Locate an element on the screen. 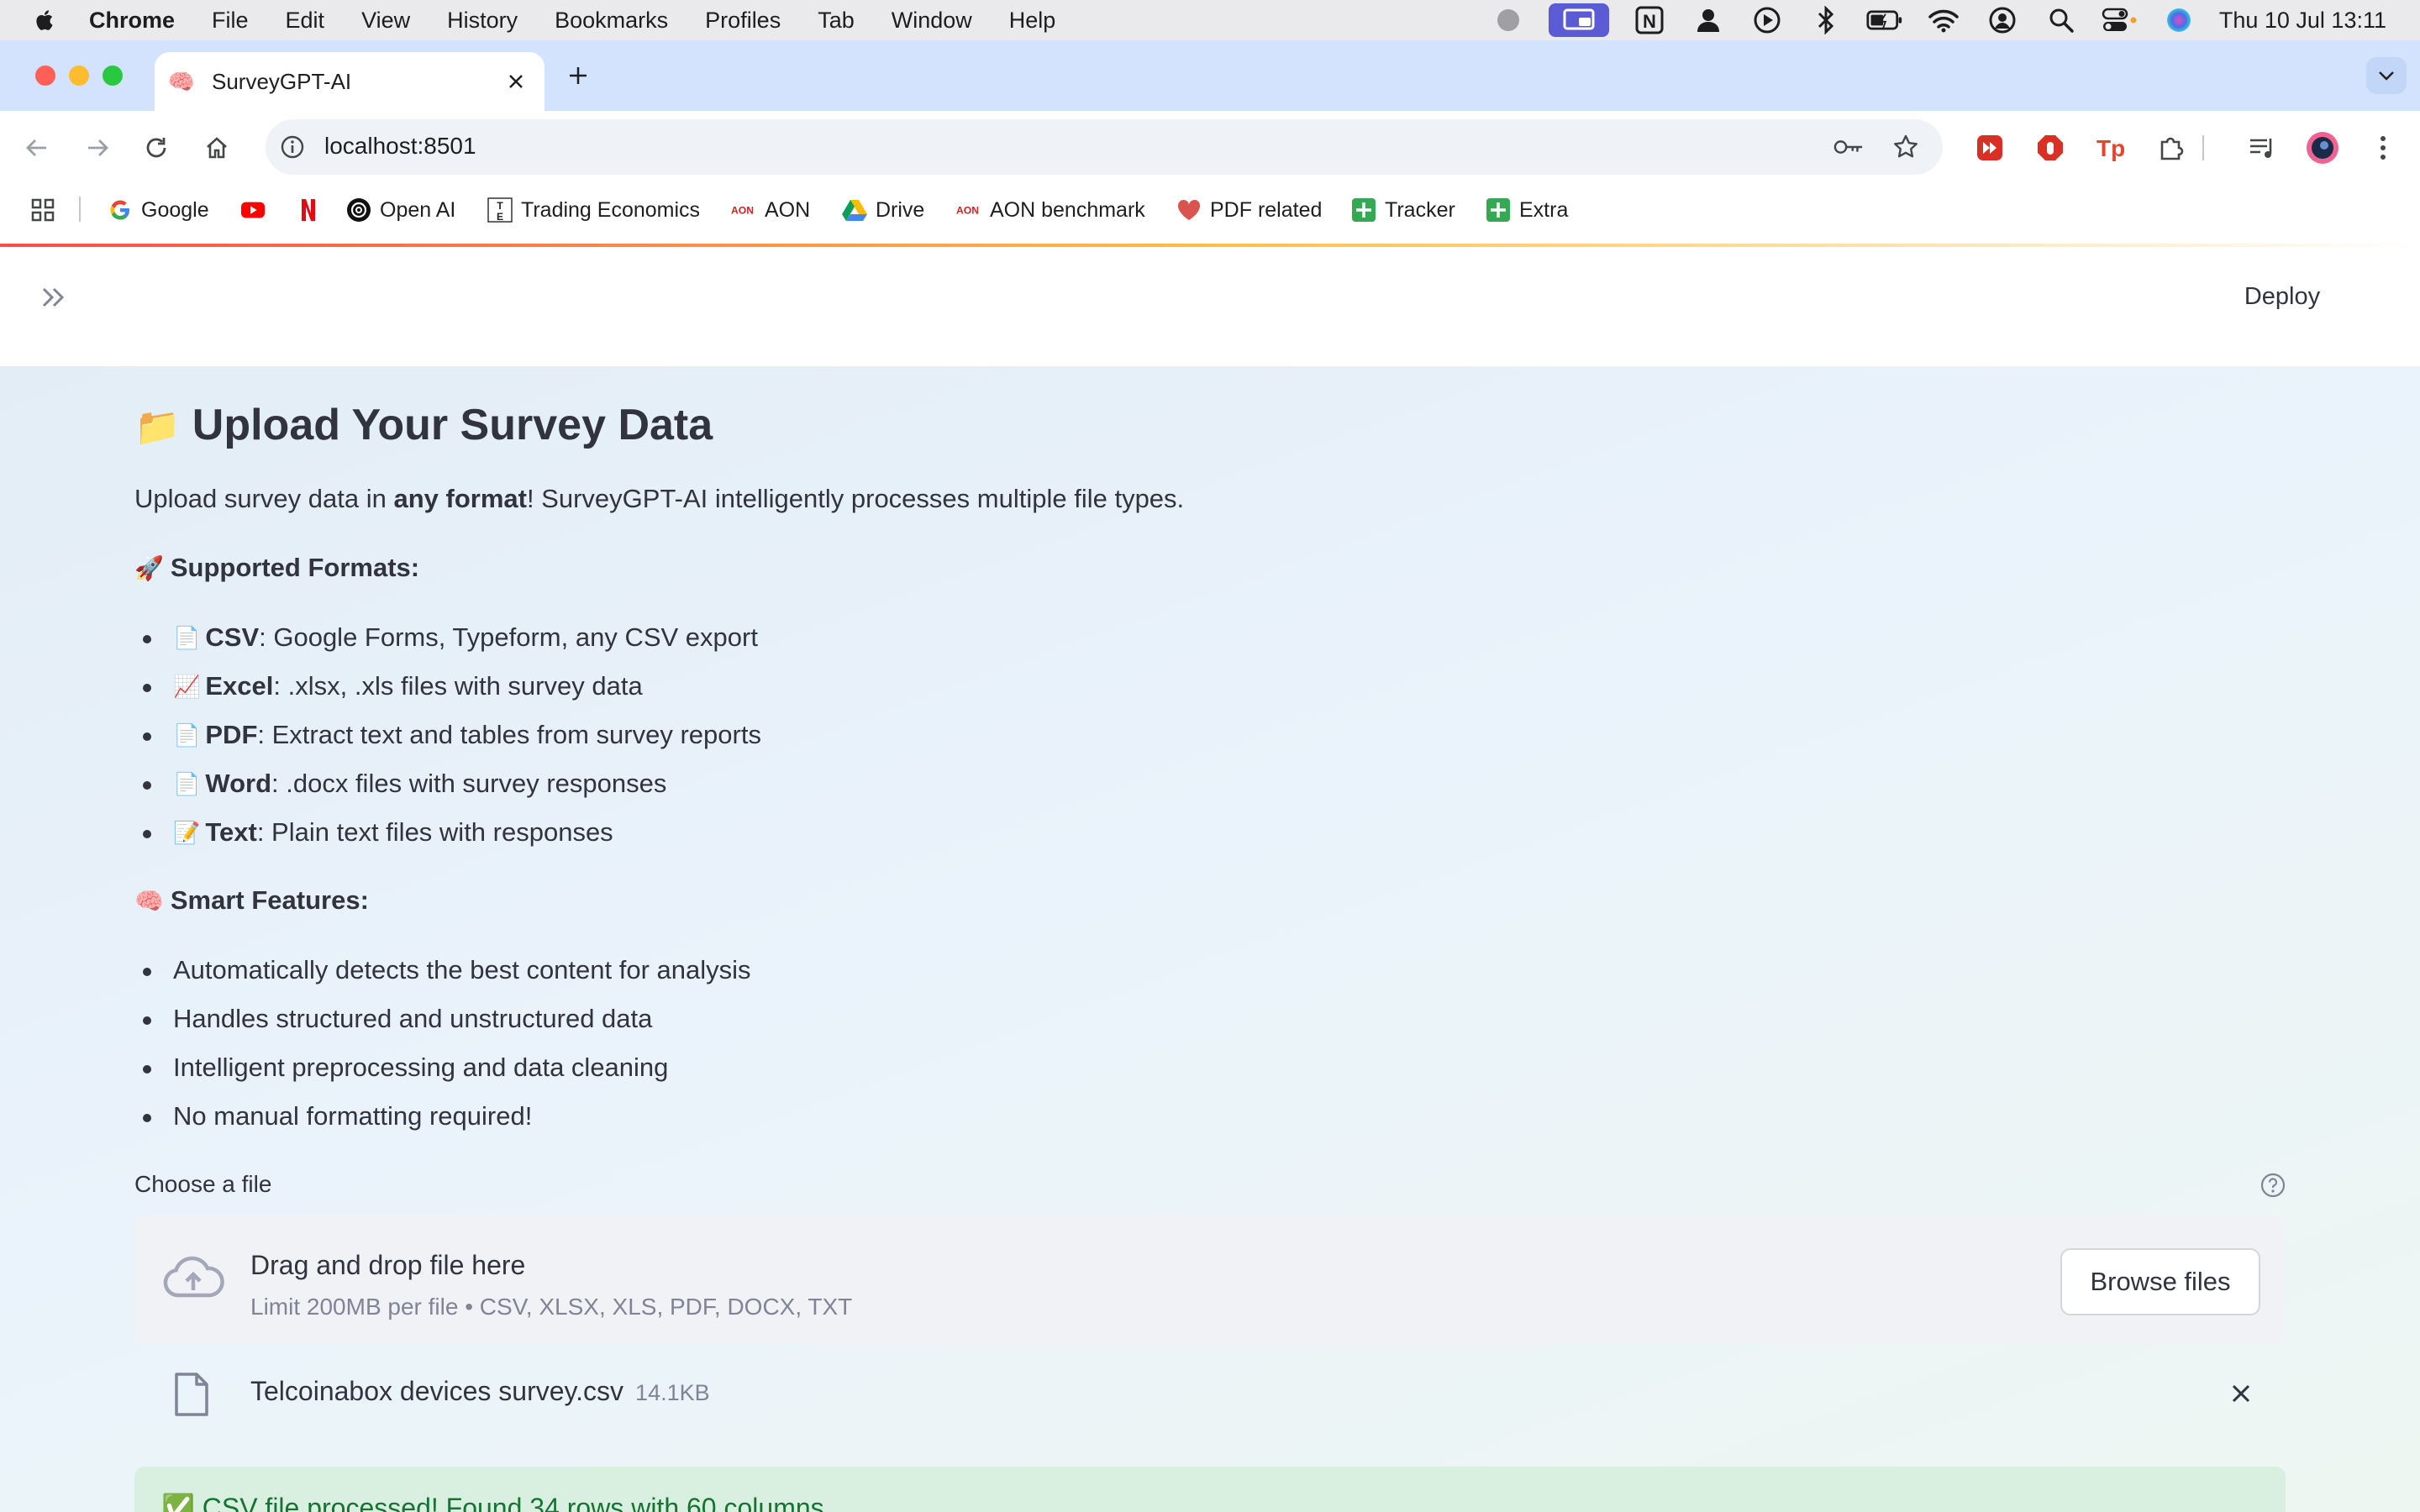 This screenshot has height=1512, width=2420. uploaded-file-item: Telcoinabox devices survey.csv 14.1KB is located at coordinates (1210, 1399).